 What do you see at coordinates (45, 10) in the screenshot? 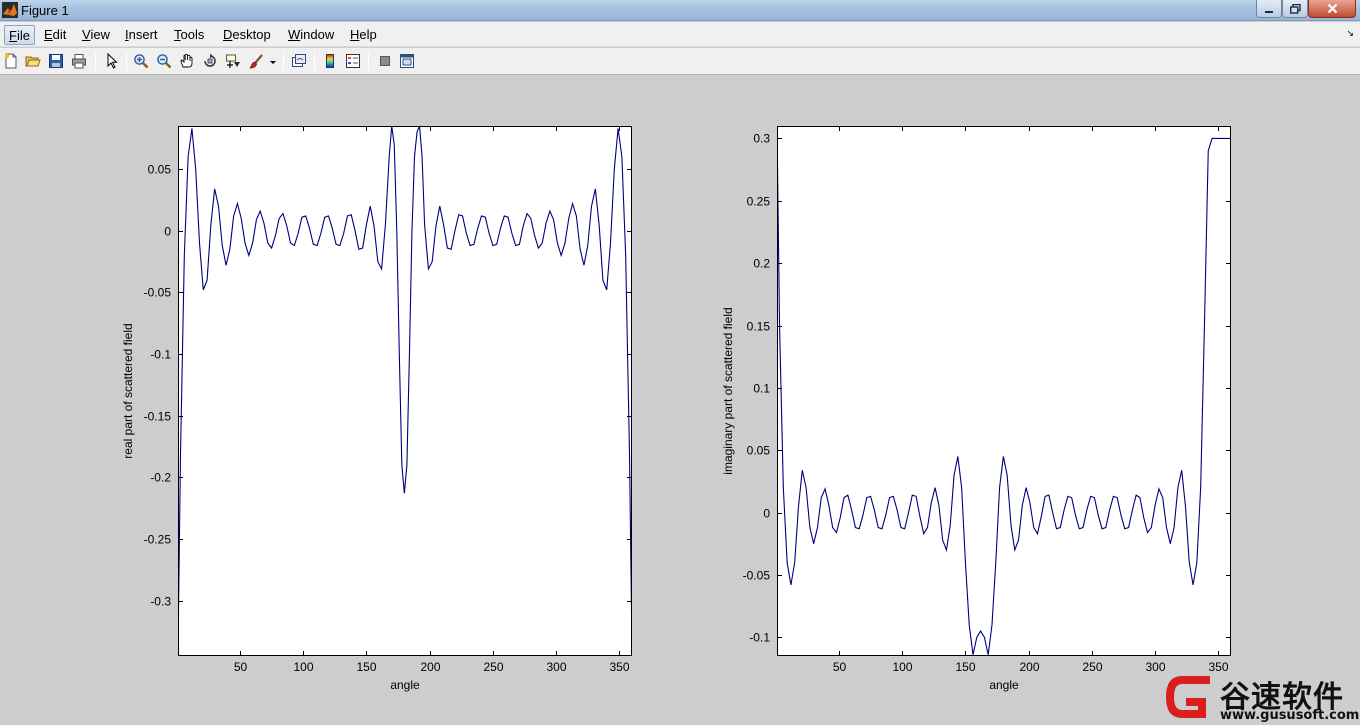
I see `window-title: Figure 1` at bounding box center [45, 10].